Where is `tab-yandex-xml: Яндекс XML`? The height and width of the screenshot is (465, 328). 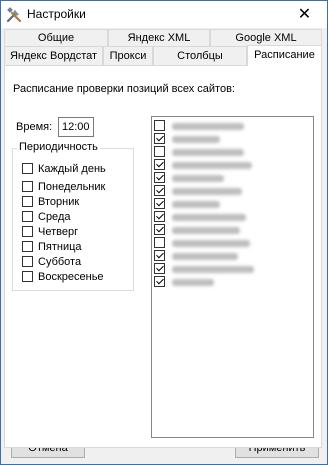 tab-yandex-xml: Яндекс XML is located at coordinates (159, 37).